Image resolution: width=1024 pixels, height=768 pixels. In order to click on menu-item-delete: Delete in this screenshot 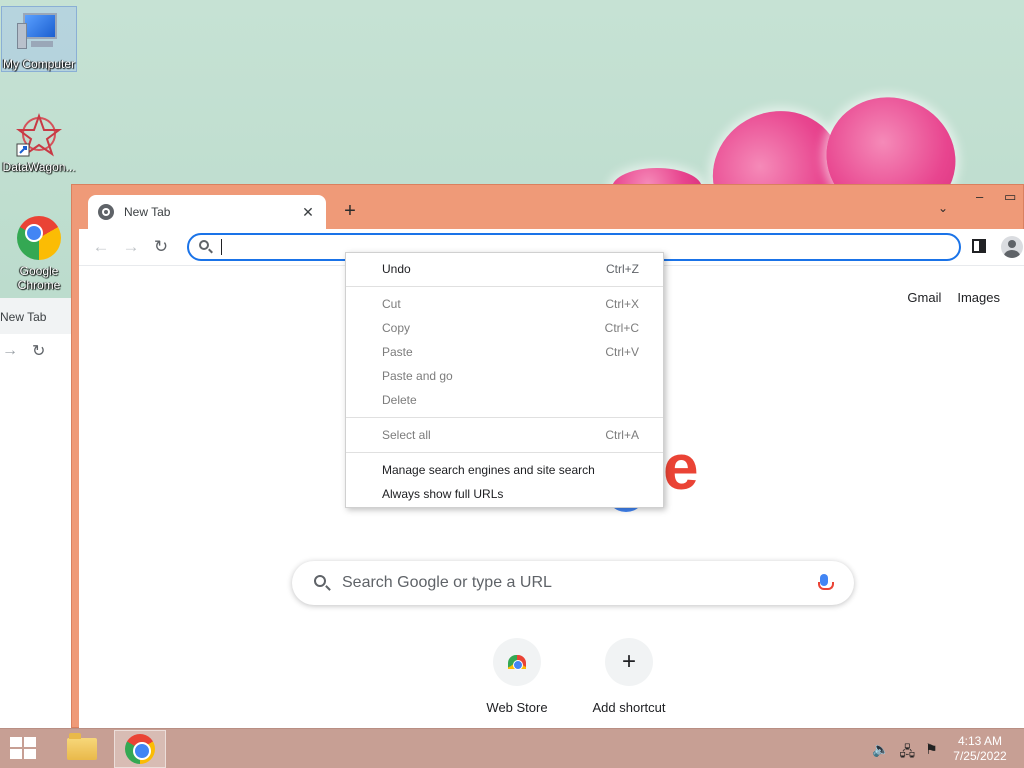, I will do `click(504, 400)`.